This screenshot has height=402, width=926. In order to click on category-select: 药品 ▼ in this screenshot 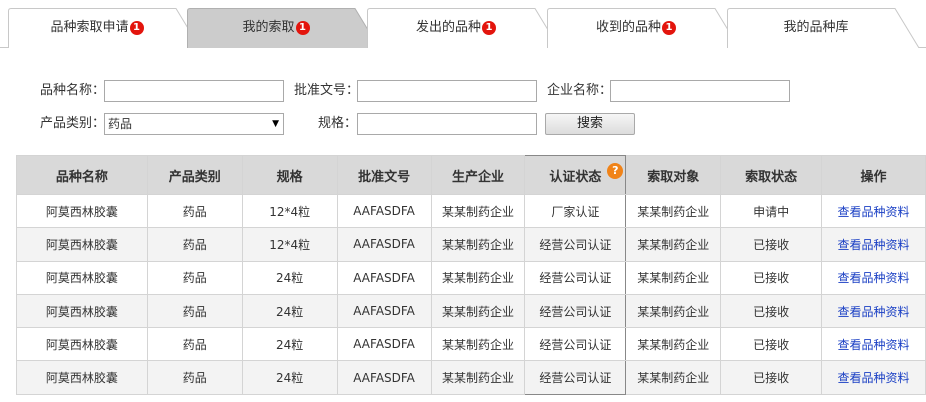, I will do `click(194, 124)`.